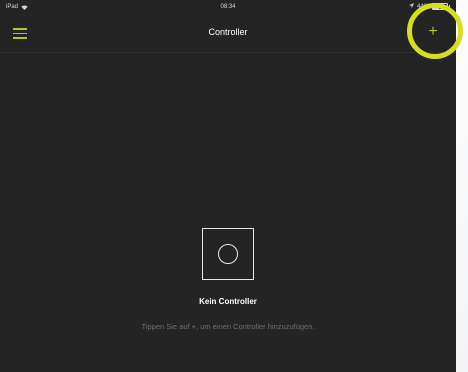  I want to click on battery-icon, so click(441, 6).